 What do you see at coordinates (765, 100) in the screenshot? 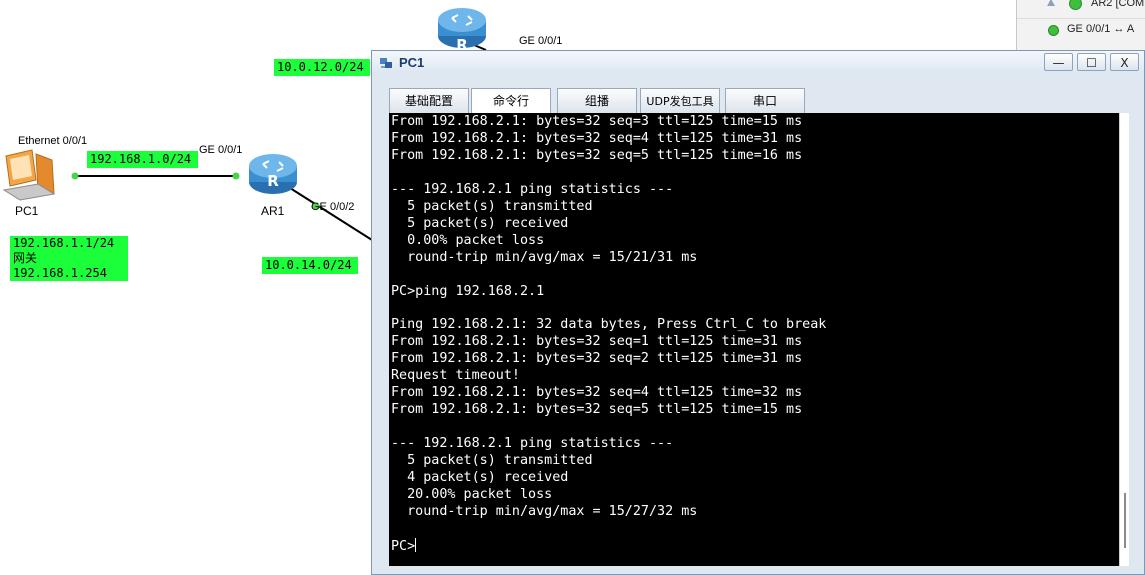
I see `tab-serial: 串口` at bounding box center [765, 100].